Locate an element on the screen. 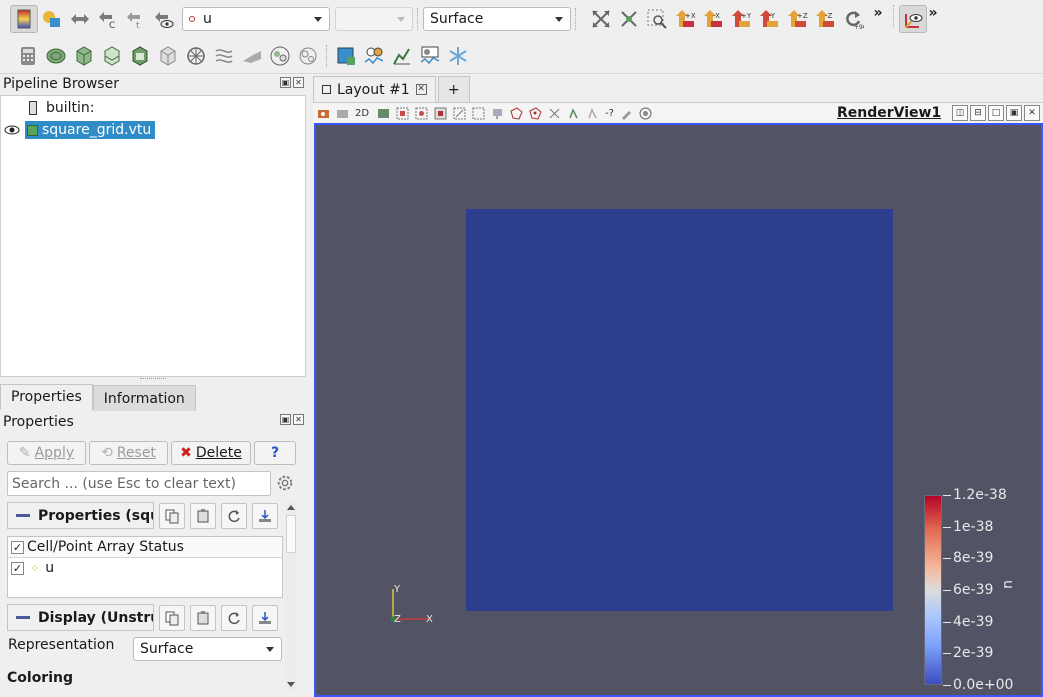 The width and height of the screenshot is (1043, 697). warp-by-vector-icon is located at coordinates (252, 56).